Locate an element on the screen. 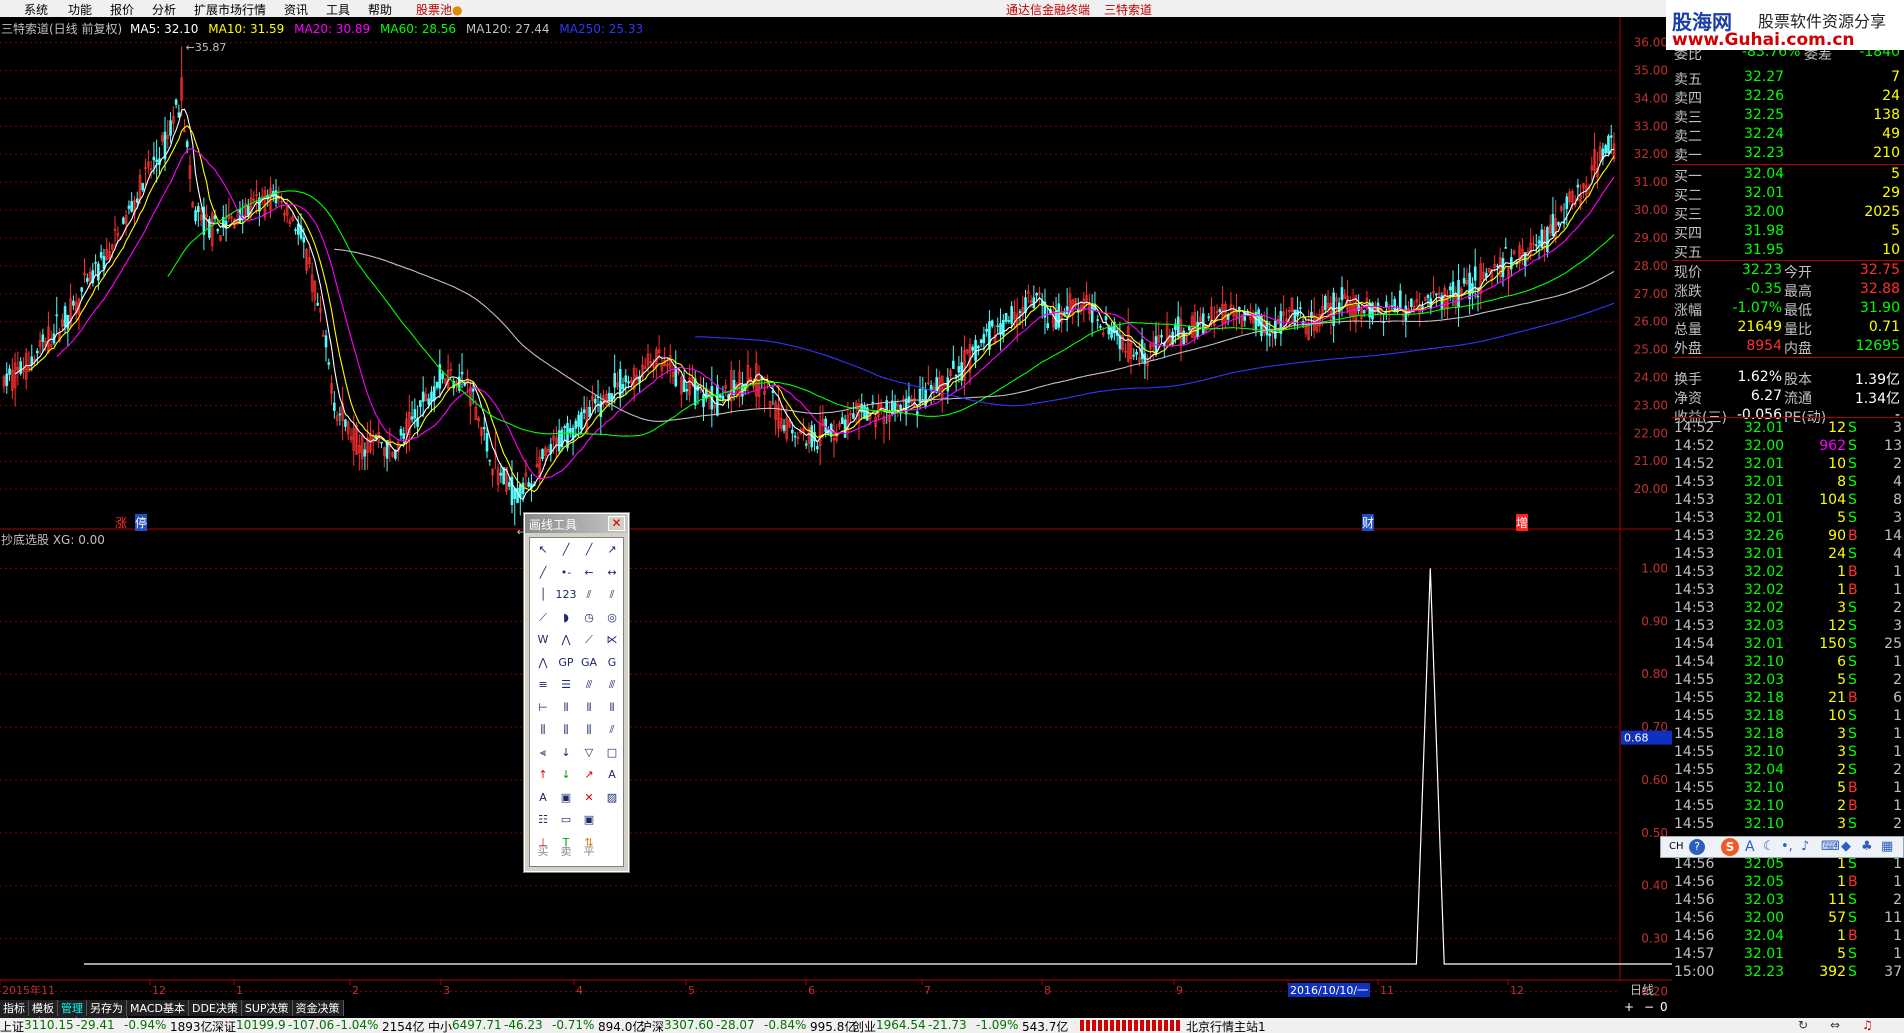 The image size is (1904, 1033). tick-row: 14:55 32.10 3 S 1 is located at coordinates (1788, 753).